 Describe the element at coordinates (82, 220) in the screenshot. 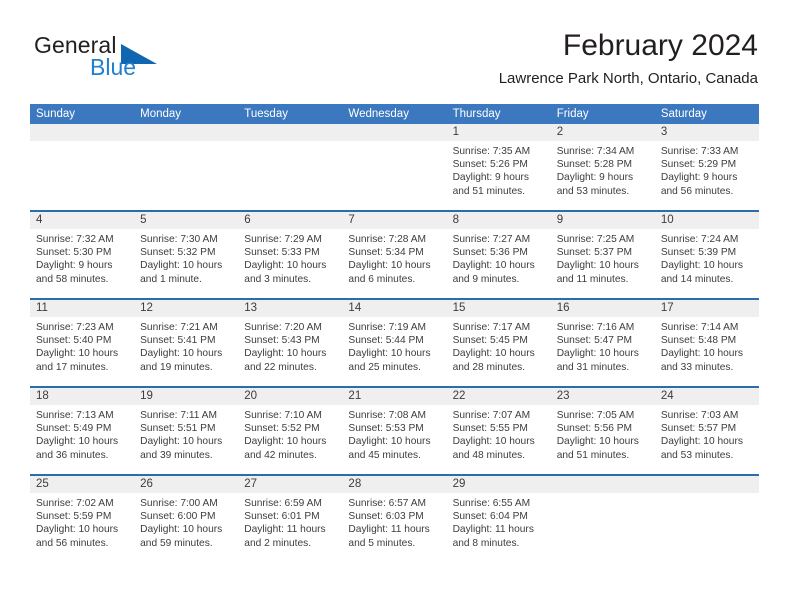

I see `day-number: 4` at that location.